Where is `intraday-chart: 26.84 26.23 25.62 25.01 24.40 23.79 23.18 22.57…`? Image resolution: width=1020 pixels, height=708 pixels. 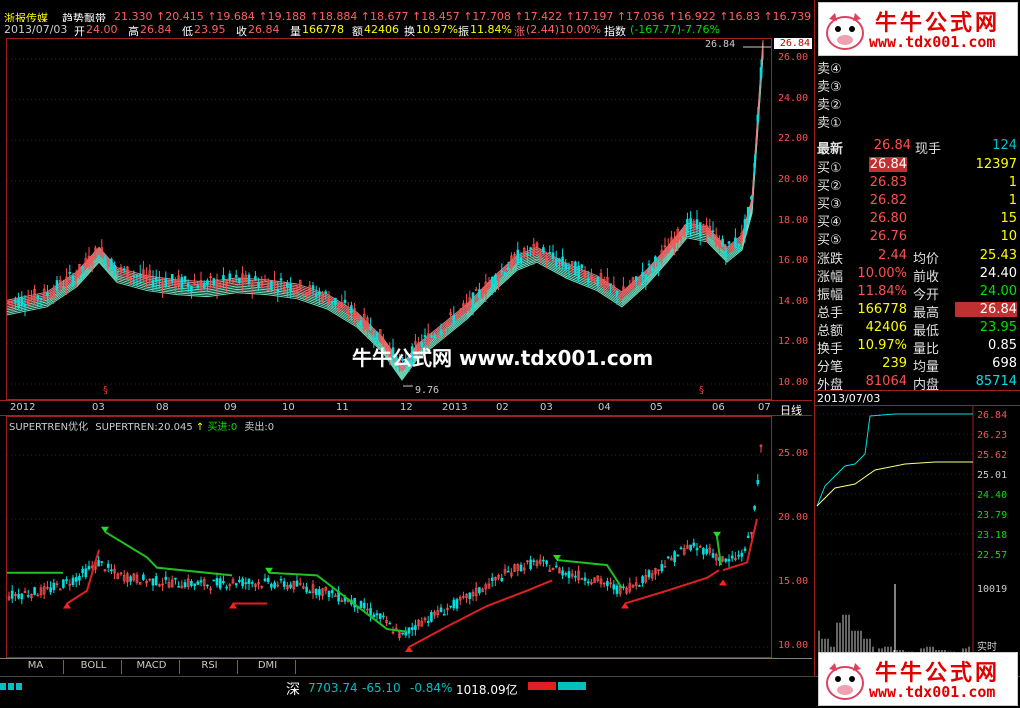
intraday-chart: 26.84 26.23 25.62 25.01 24.40 23.79 23.18 22.57… is located at coordinates (917, 541).